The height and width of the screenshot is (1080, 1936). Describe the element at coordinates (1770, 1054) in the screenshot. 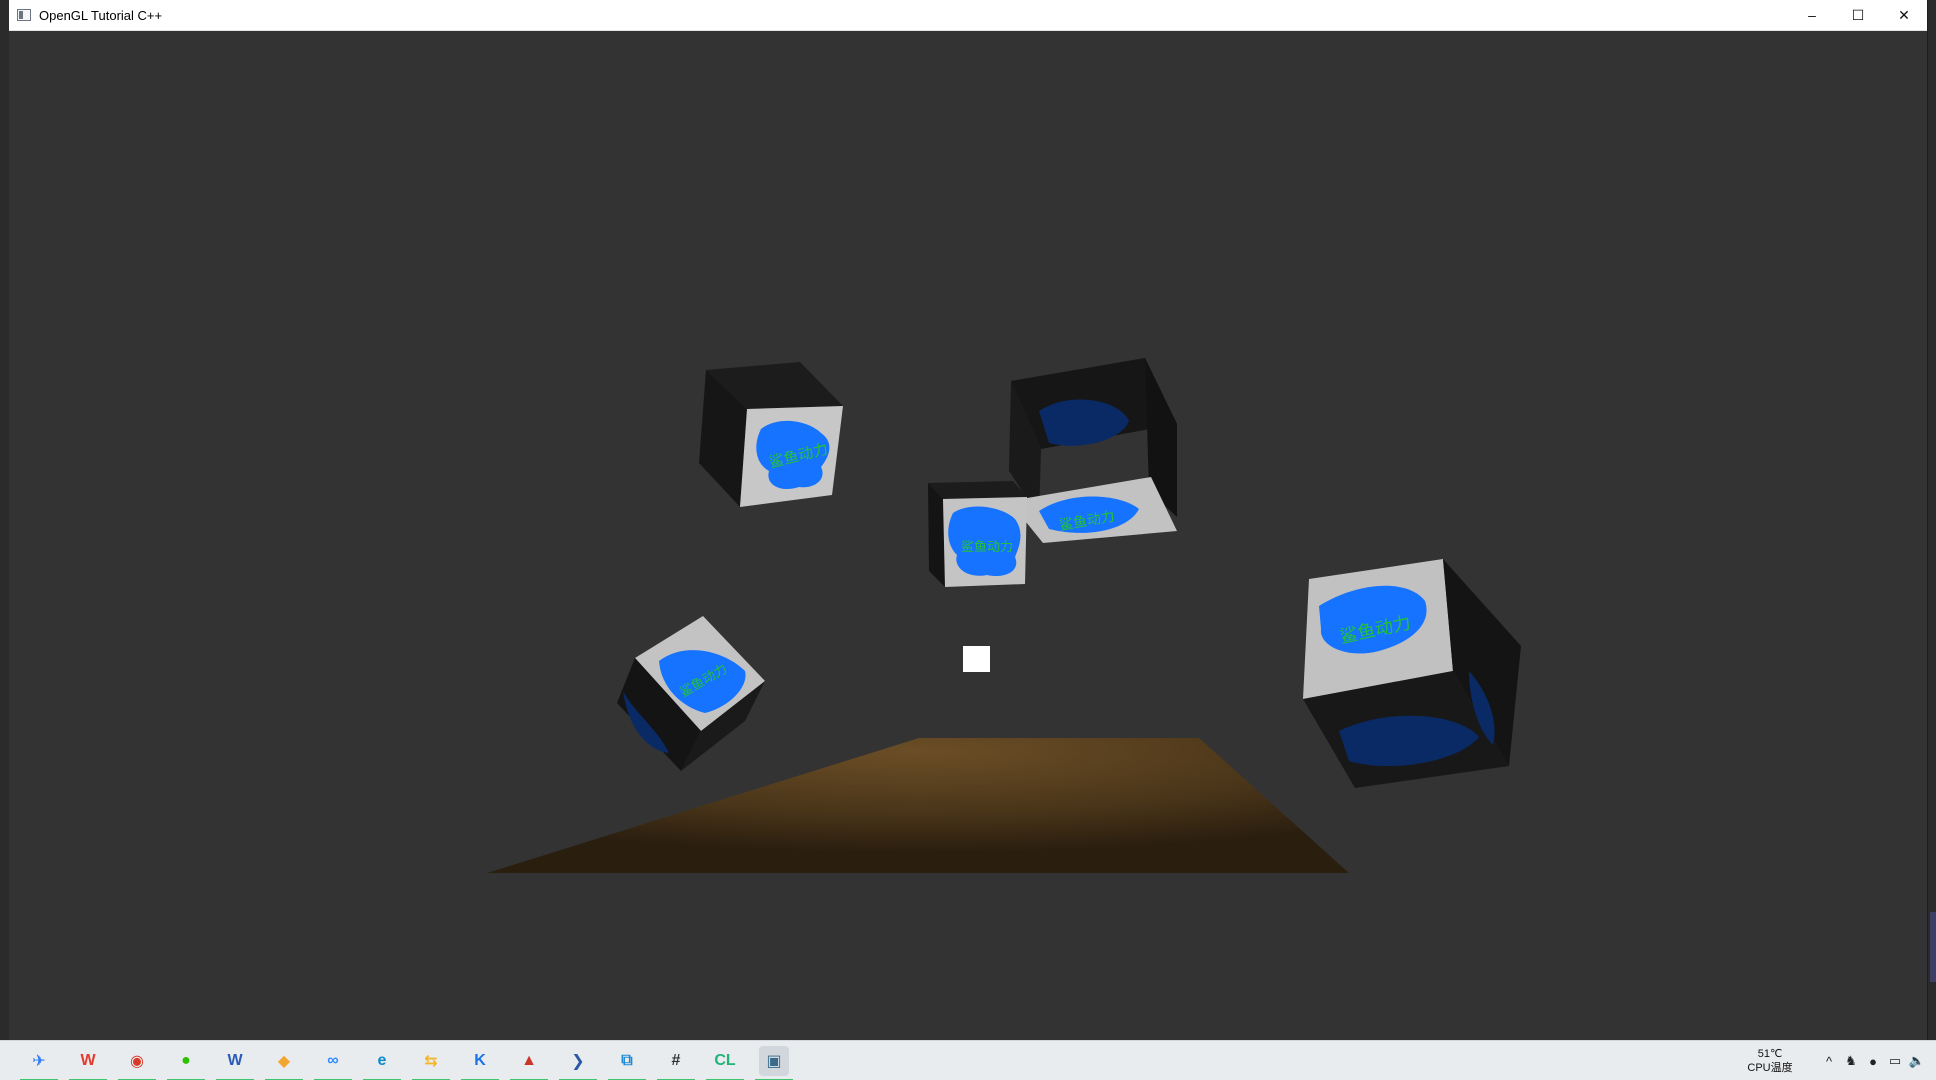

I see `cpu-temp-value: 51℃` at that location.